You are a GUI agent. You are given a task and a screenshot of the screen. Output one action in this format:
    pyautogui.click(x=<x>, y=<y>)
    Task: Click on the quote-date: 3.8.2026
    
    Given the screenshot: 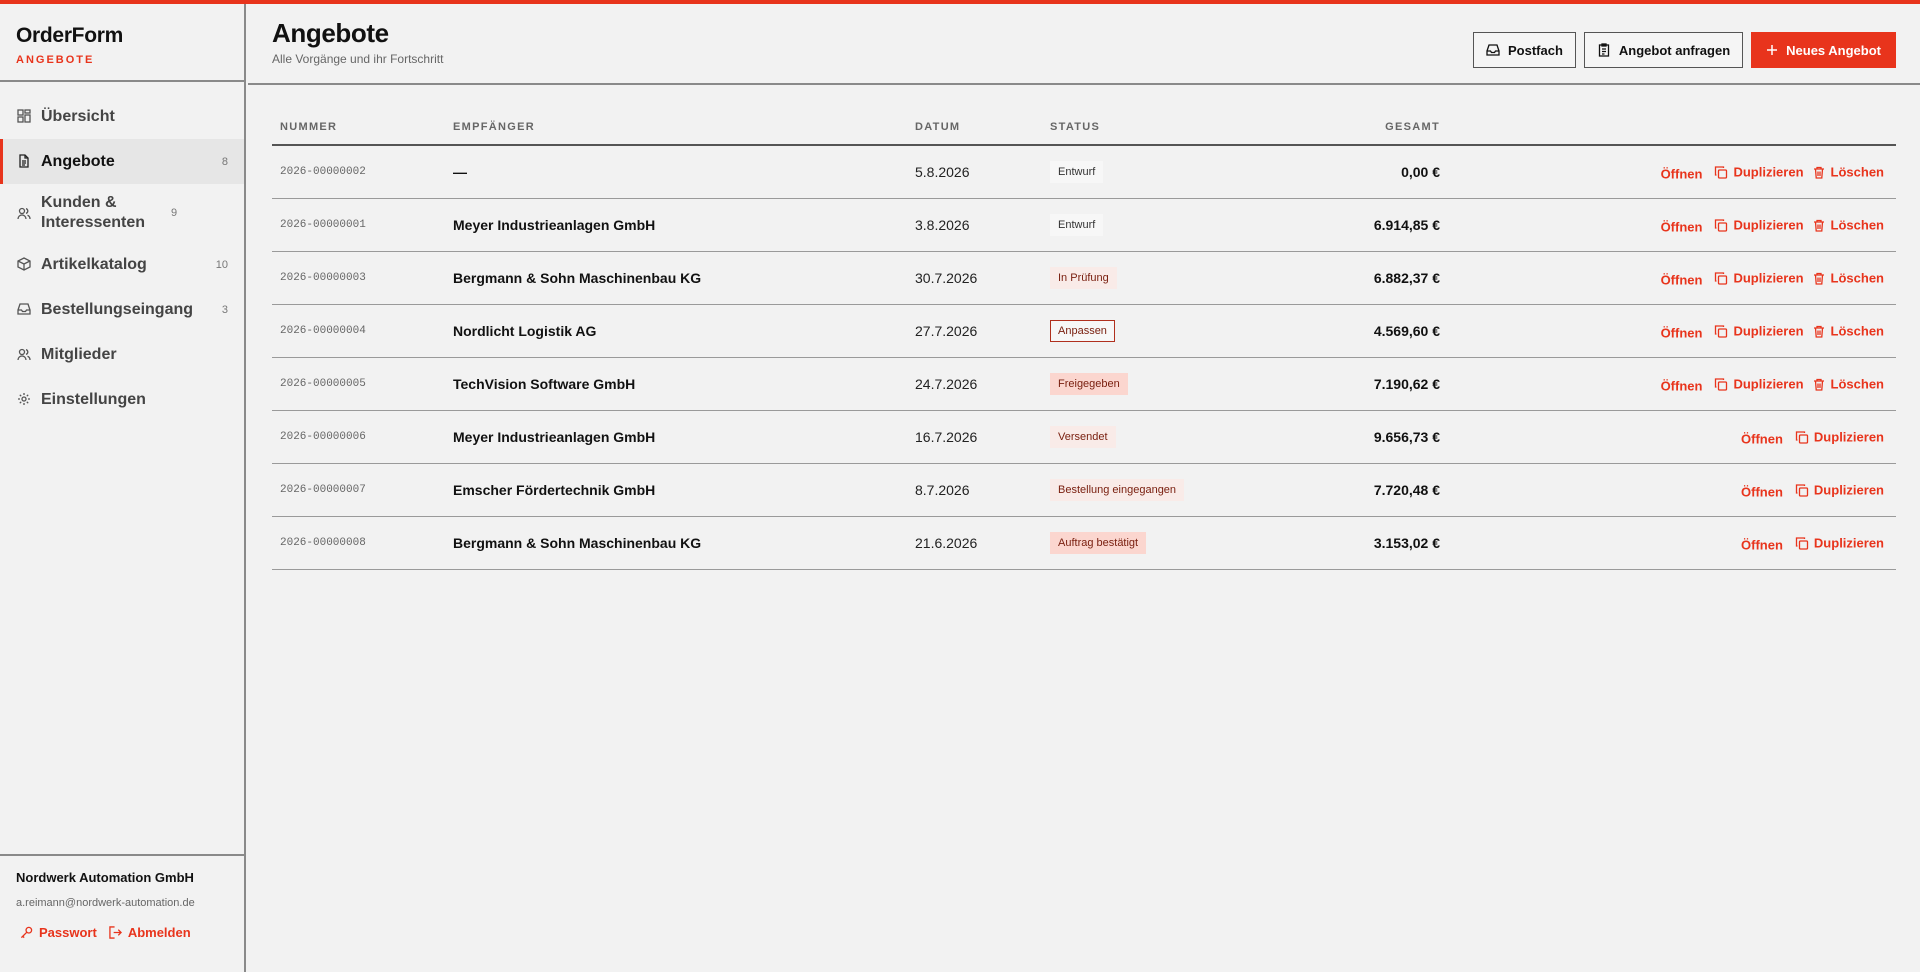 What is the action you would take?
    pyautogui.click(x=942, y=225)
    